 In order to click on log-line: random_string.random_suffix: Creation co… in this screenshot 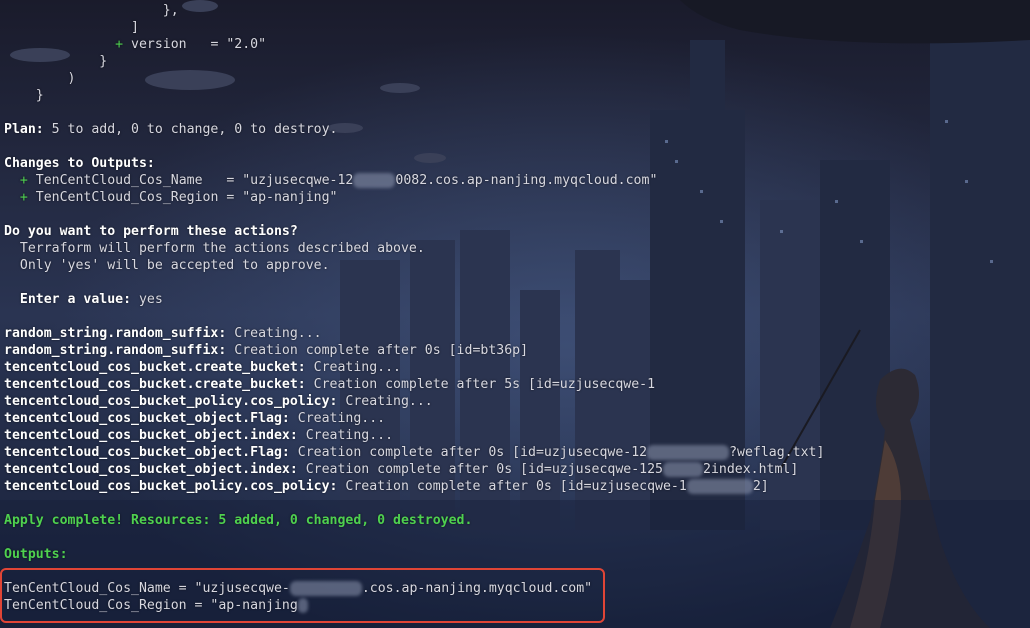, I will do `click(266, 350)`.